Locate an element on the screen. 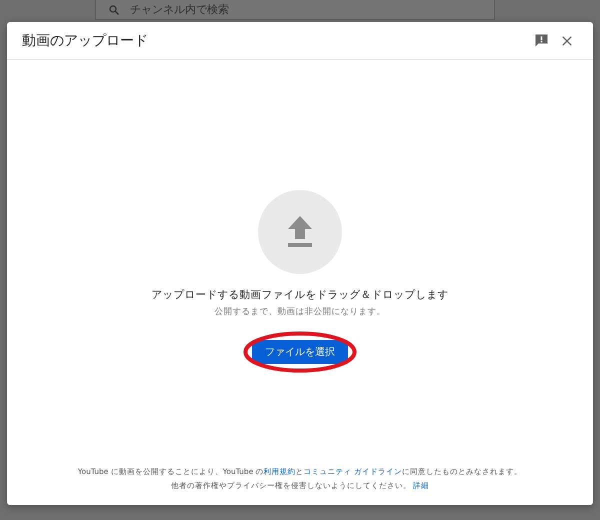 The width and height of the screenshot is (600, 520). upload-icon is located at coordinates (300, 232).